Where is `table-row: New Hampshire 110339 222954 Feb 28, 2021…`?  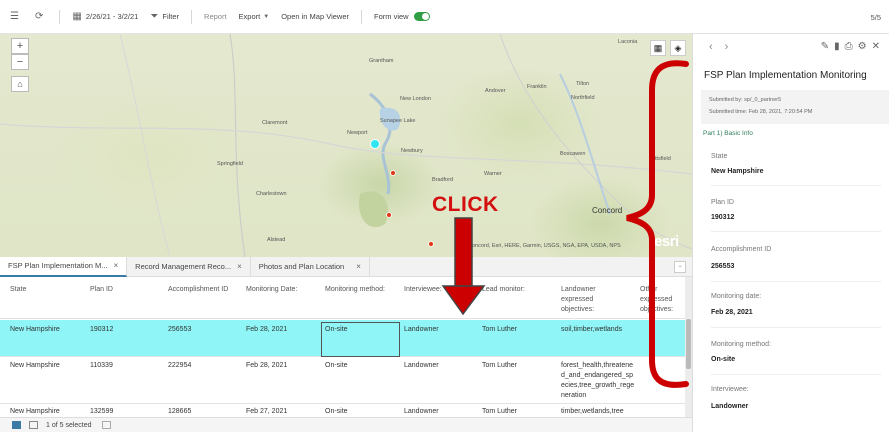 table-row: New Hampshire 110339 222954 Feb 28, 2021… is located at coordinates (342, 380).